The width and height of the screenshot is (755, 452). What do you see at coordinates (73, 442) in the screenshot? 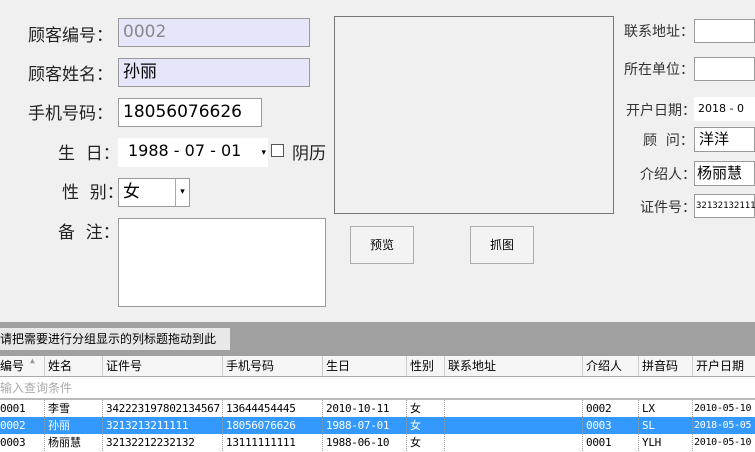
I see `table-cell: 杨丽慧` at bounding box center [73, 442].